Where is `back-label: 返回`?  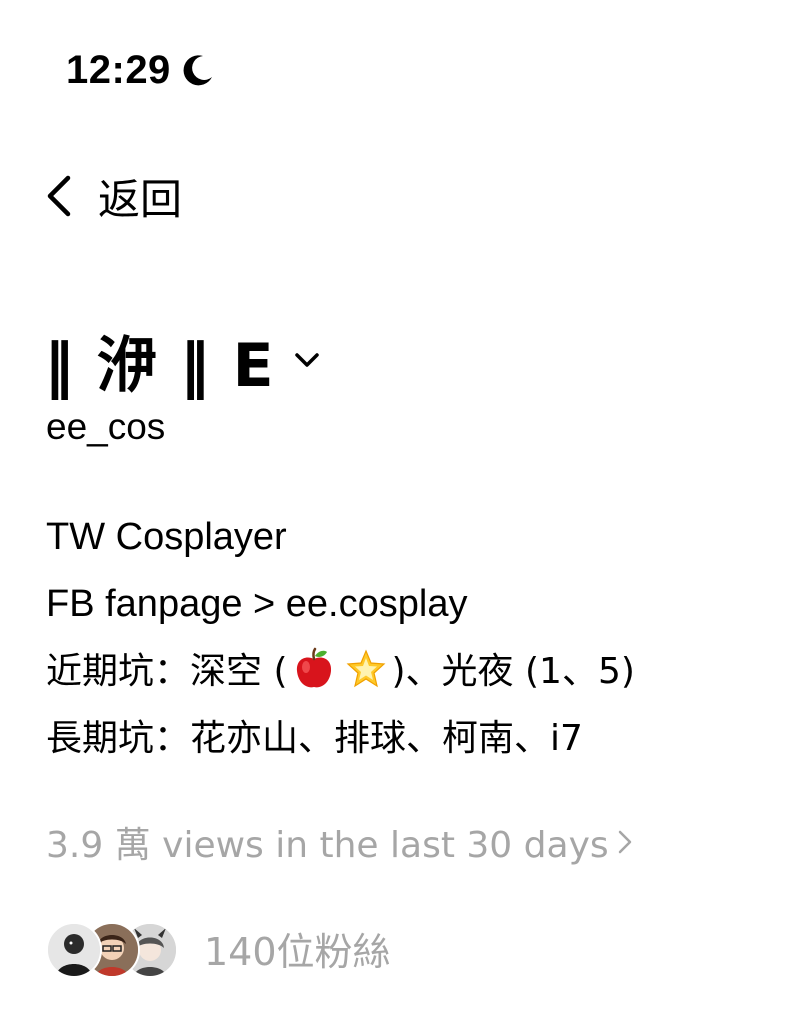 back-label: 返回 is located at coordinates (140, 199).